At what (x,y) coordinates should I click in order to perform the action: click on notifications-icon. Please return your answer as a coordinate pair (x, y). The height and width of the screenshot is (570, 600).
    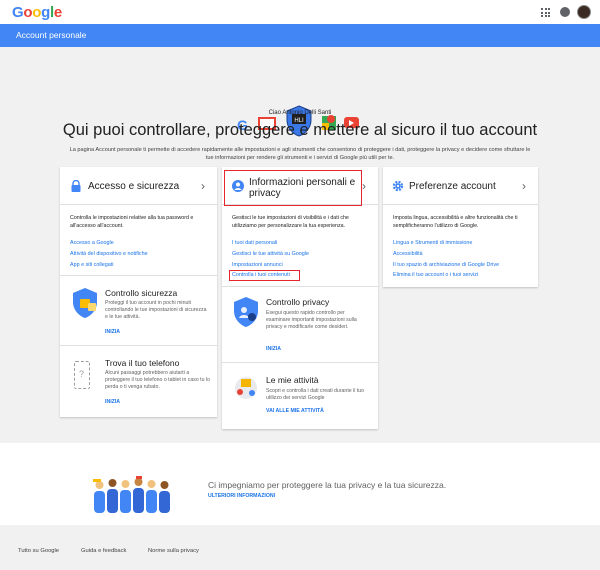
    Looking at the image, I should click on (565, 12).